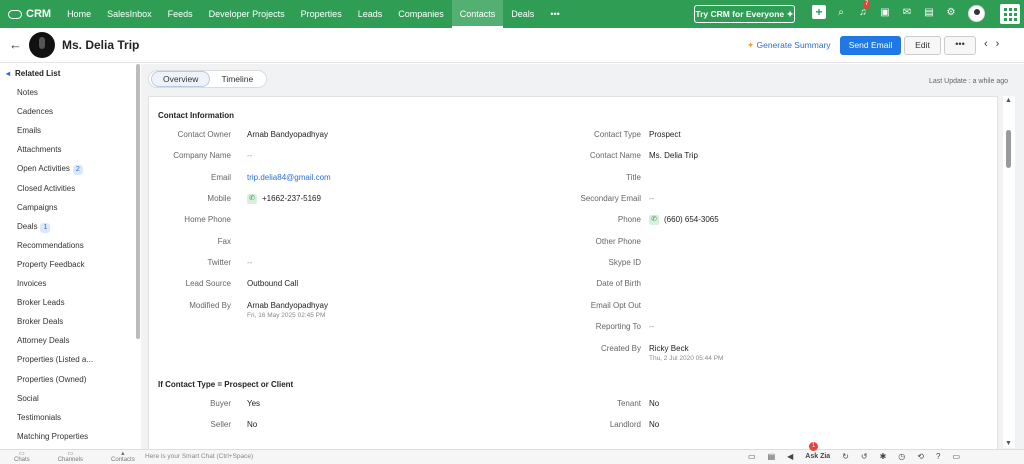 Image resolution: width=1024 pixels, height=464 pixels. What do you see at coordinates (70, 188) in the screenshot?
I see `sidebar-item: Closed Activities` at bounding box center [70, 188].